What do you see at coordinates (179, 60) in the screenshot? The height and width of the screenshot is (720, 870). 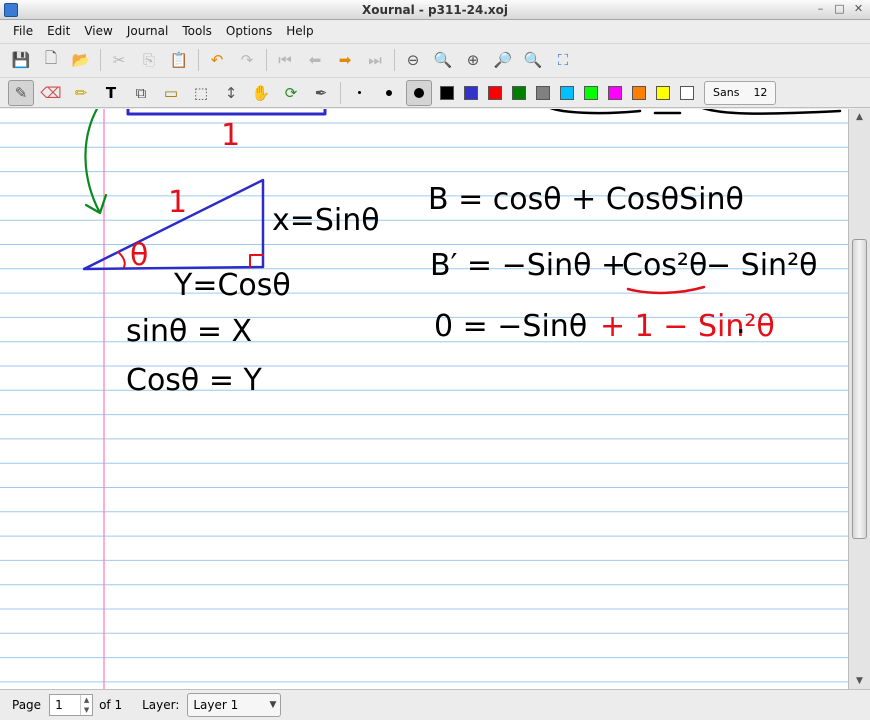 I see `paste-icon: 📋` at bounding box center [179, 60].